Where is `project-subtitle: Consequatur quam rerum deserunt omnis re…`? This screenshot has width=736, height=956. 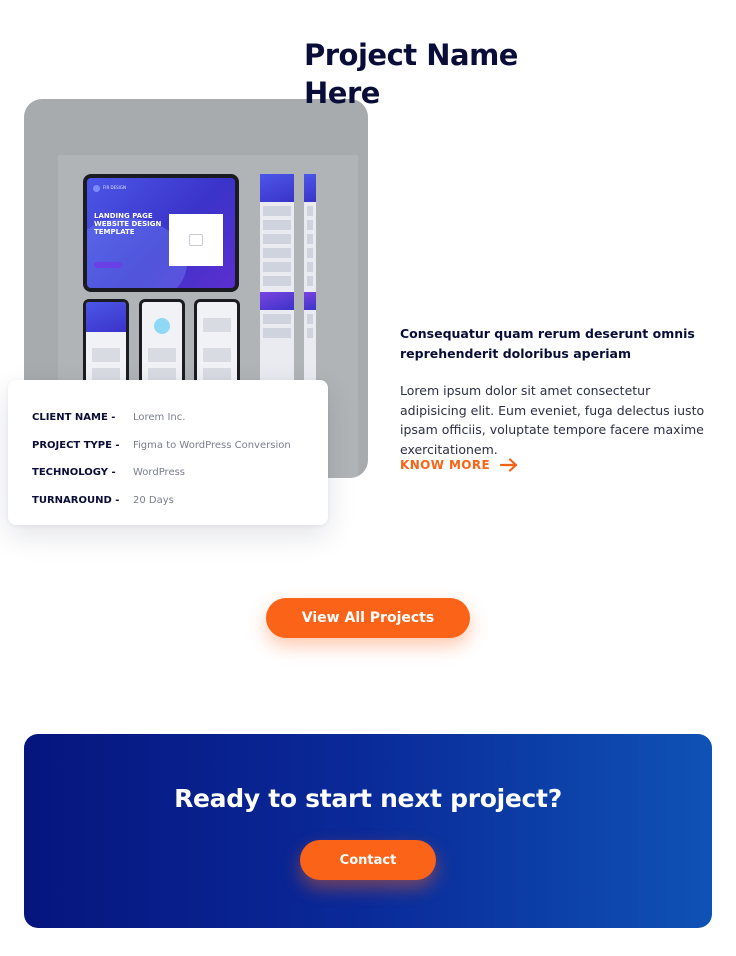
project-subtitle: Consequatur quam rerum deserunt omnis re… is located at coordinates (547, 343).